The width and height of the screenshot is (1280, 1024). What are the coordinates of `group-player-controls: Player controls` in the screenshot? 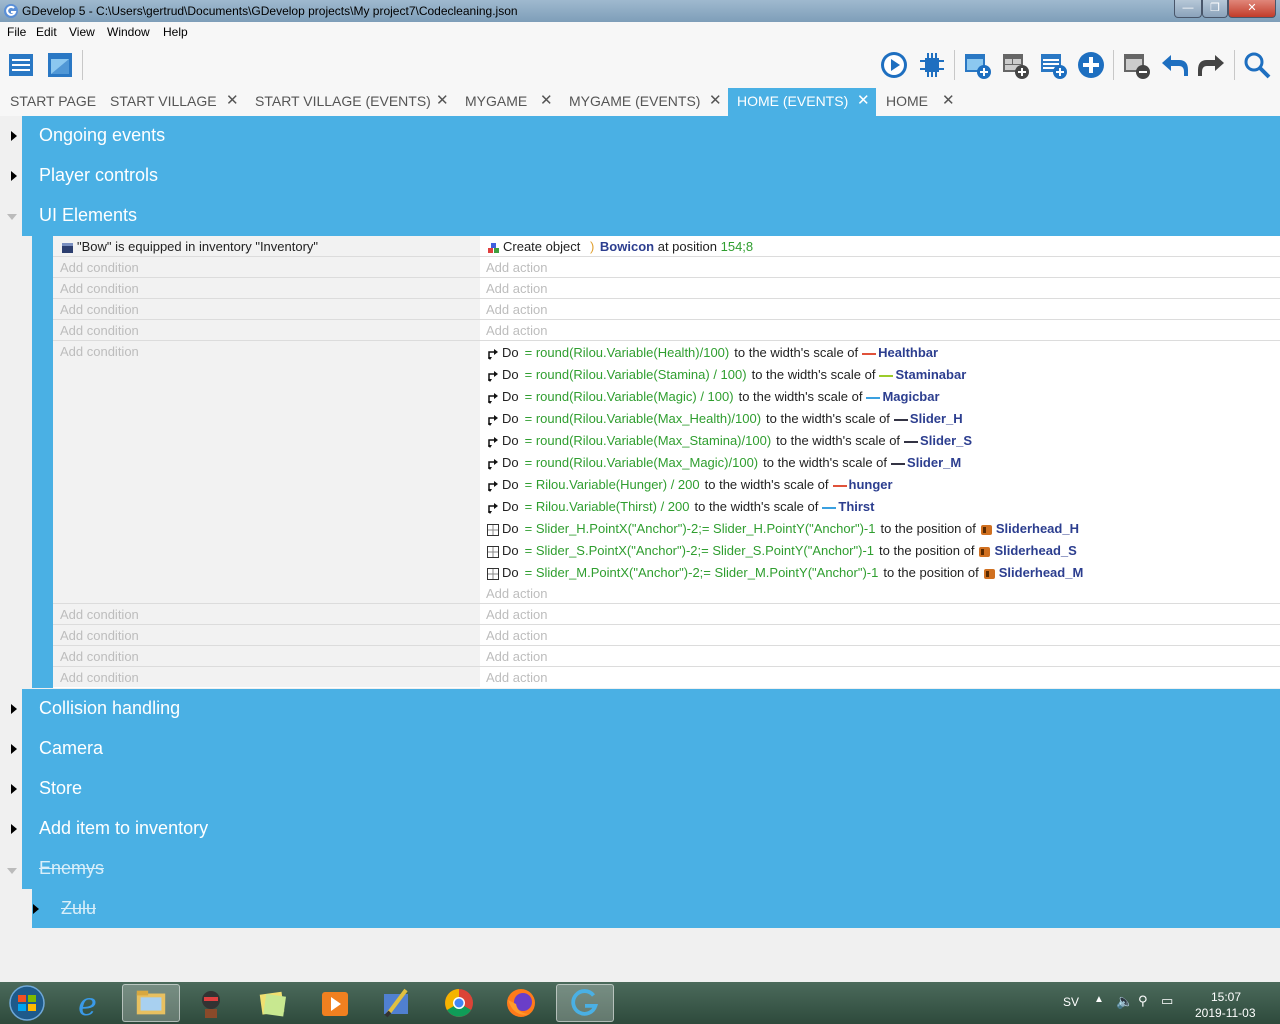 It's located at (651, 176).